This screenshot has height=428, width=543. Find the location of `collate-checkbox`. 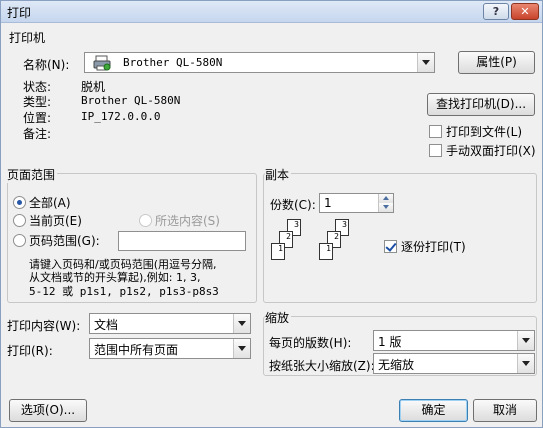

collate-checkbox is located at coordinates (390, 246).